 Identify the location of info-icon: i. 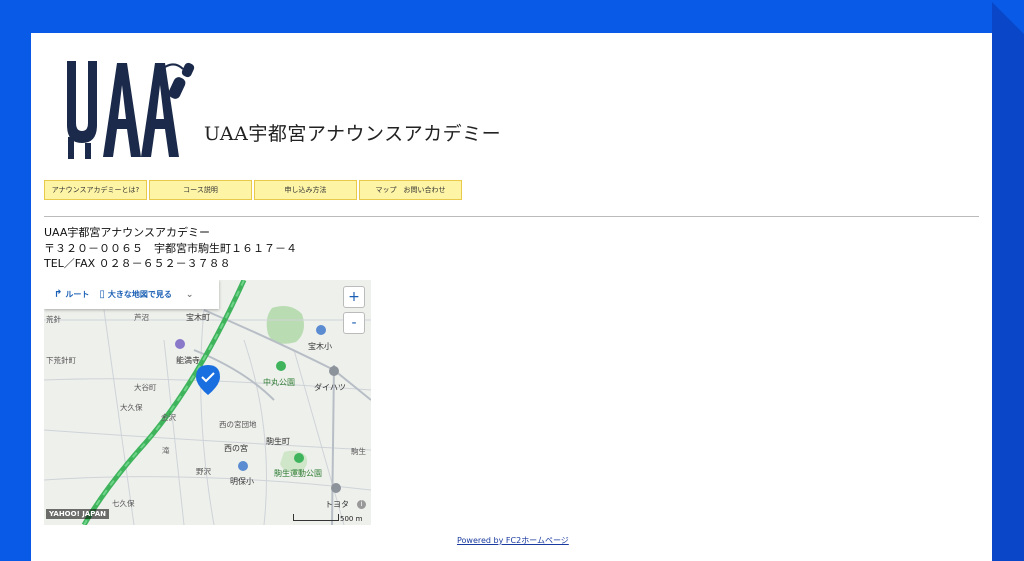
(361, 504).